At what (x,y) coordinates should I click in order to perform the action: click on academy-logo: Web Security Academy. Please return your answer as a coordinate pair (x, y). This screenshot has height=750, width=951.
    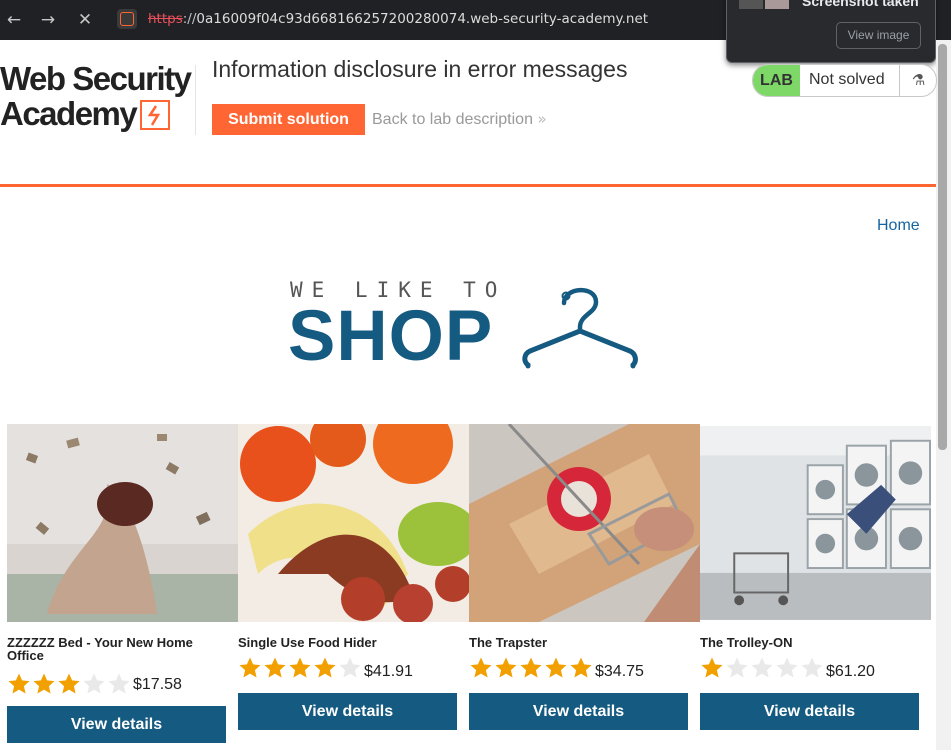
    Looking at the image, I should click on (98, 99).